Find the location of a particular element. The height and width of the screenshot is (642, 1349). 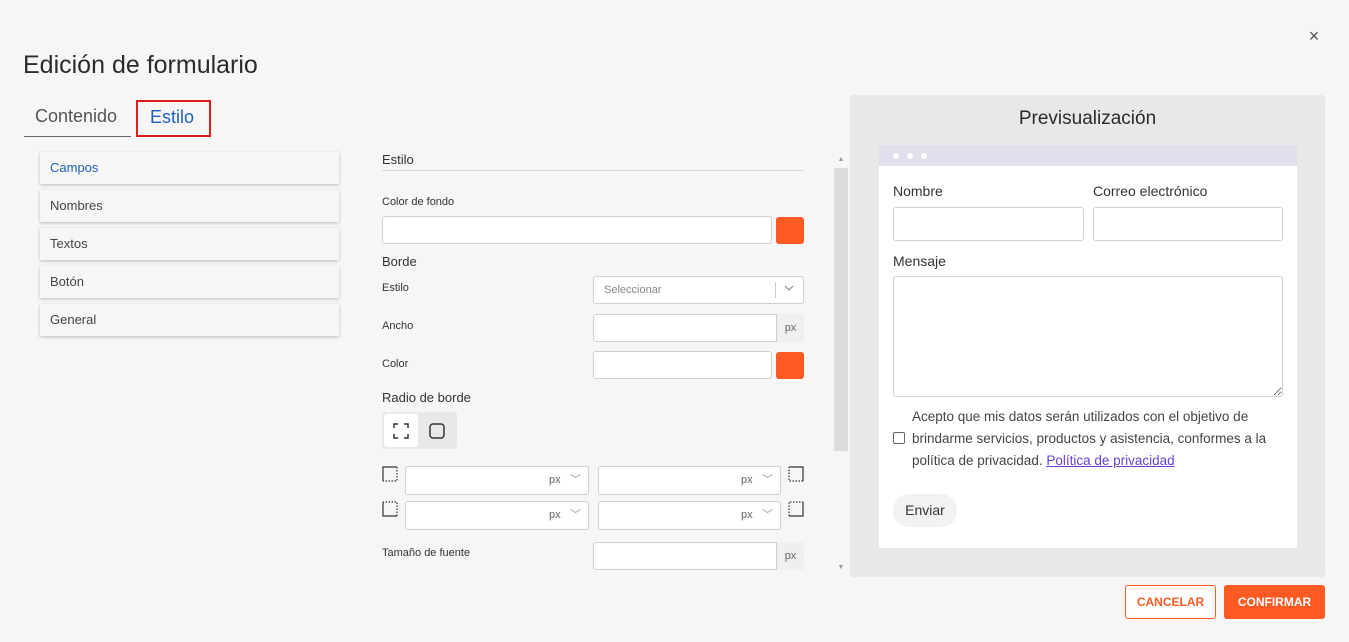

sidebar-item-general: General is located at coordinates (189, 320).